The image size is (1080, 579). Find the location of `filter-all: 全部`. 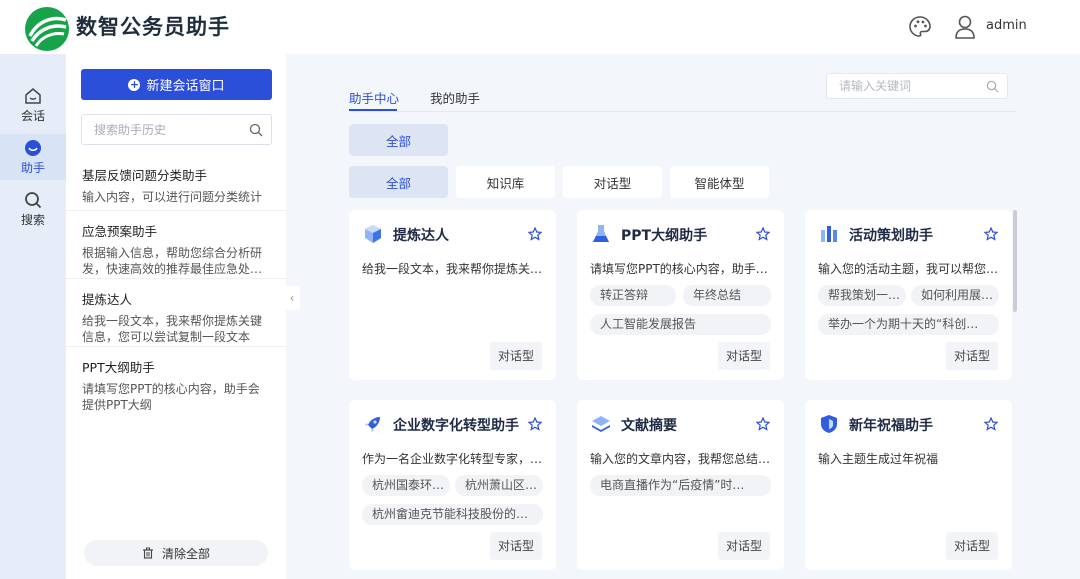

filter-all: 全部 is located at coordinates (398, 182).